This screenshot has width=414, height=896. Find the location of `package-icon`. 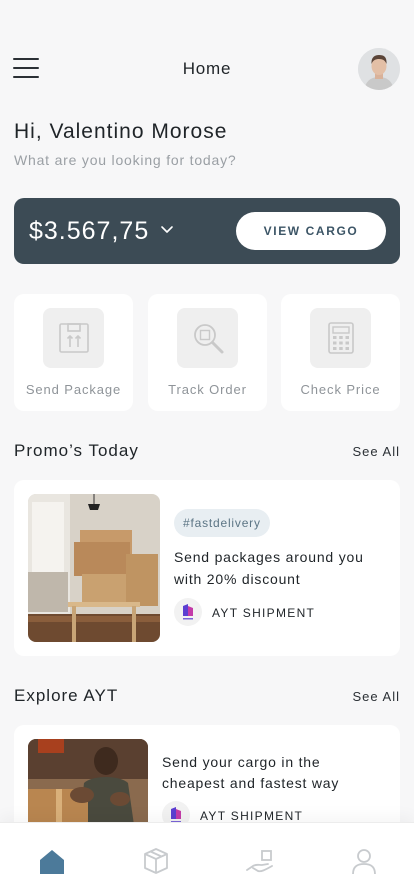

package-icon is located at coordinates (73, 338).